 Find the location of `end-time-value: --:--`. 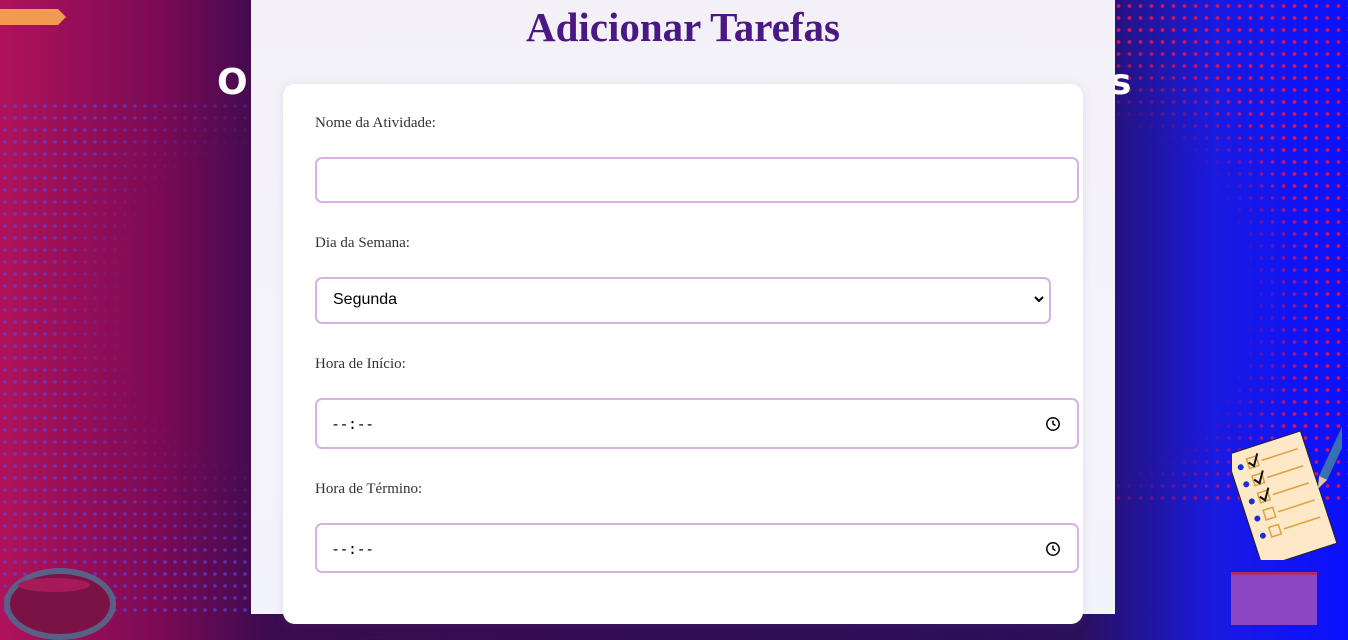

end-time-value: --:-- is located at coordinates (352, 549).